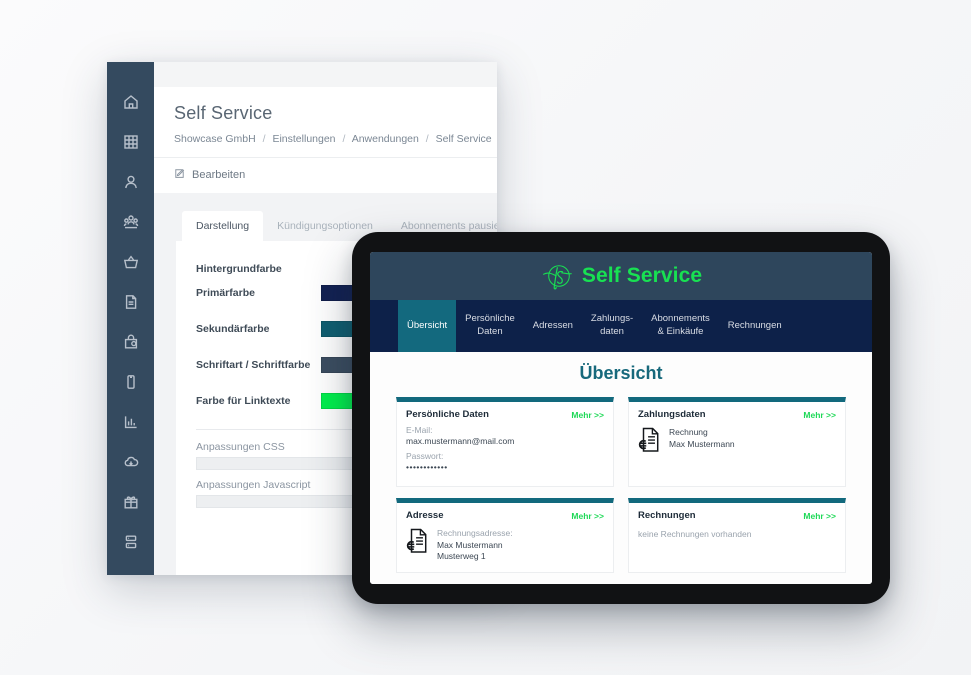 This screenshot has width=971, height=675. What do you see at coordinates (385, 139) in the screenshot?
I see `breadcrumb-item-2: Anwendungen` at bounding box center [385, 139].